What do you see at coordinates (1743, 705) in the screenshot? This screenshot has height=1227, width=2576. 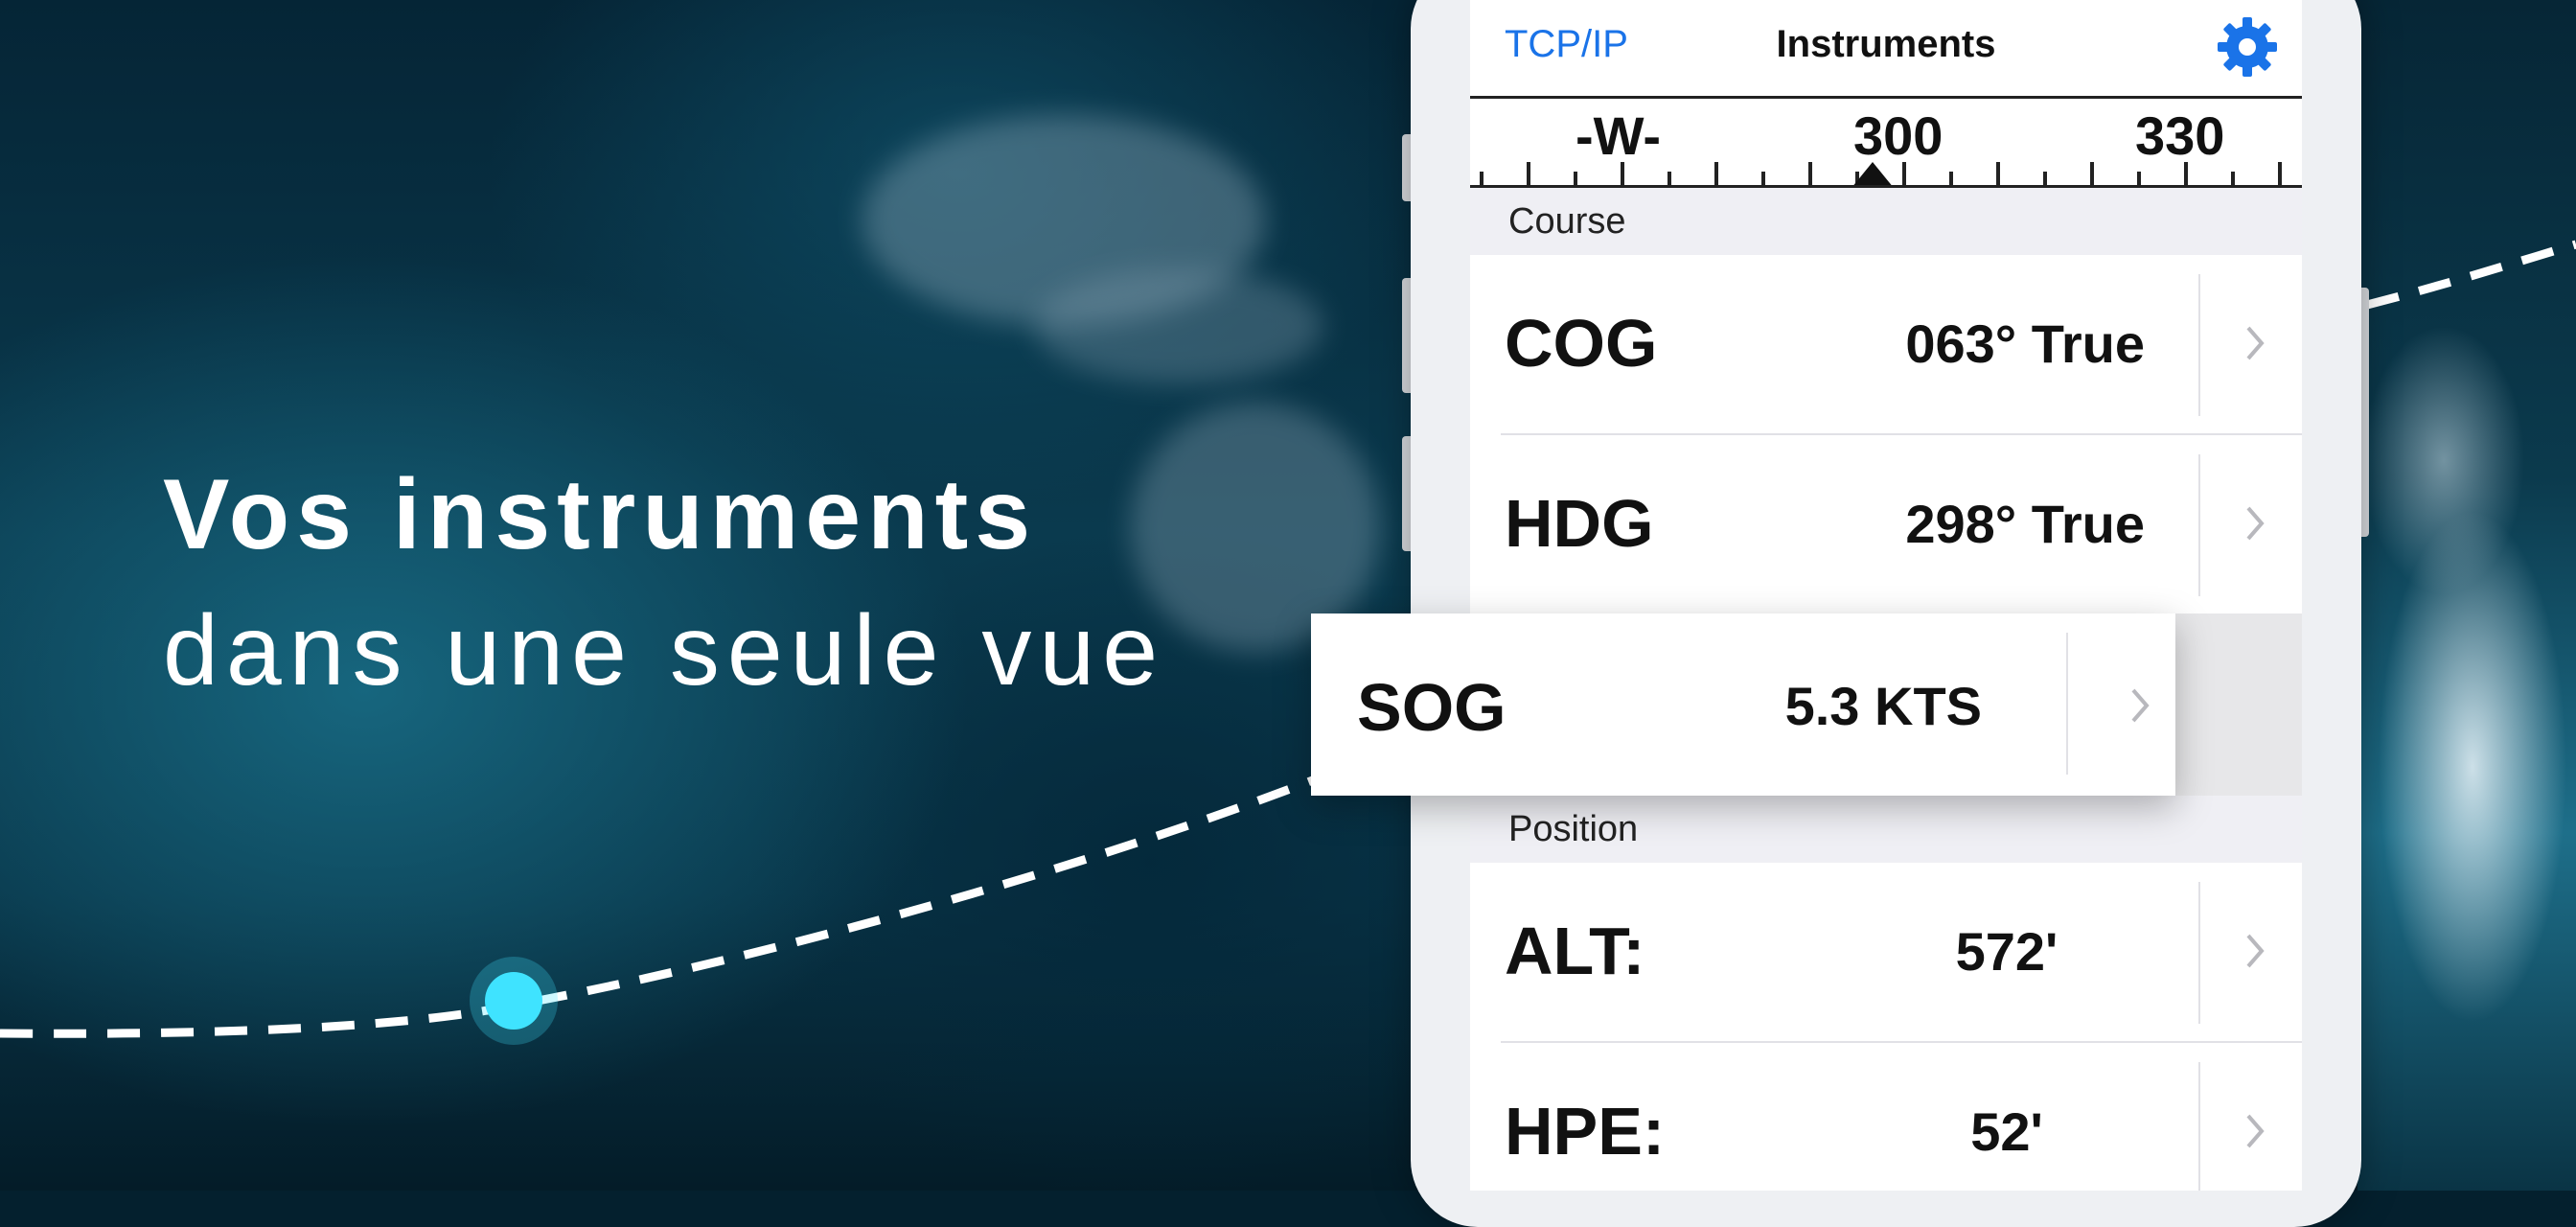 I see `list-item-sog: SOG 5.3 KTS` at bounding box center [1743, 705].